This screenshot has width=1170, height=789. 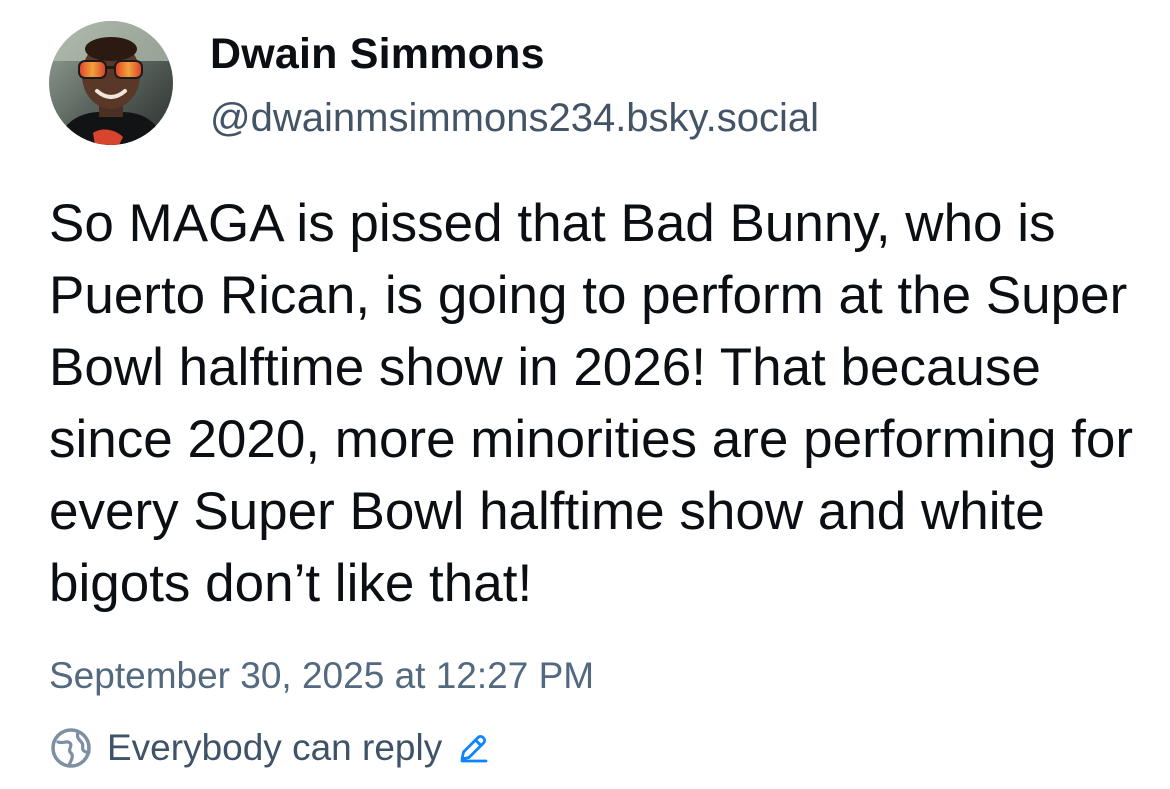 I want to click on author-display-name: Dwain Simmons, so click(x=377, y=54).